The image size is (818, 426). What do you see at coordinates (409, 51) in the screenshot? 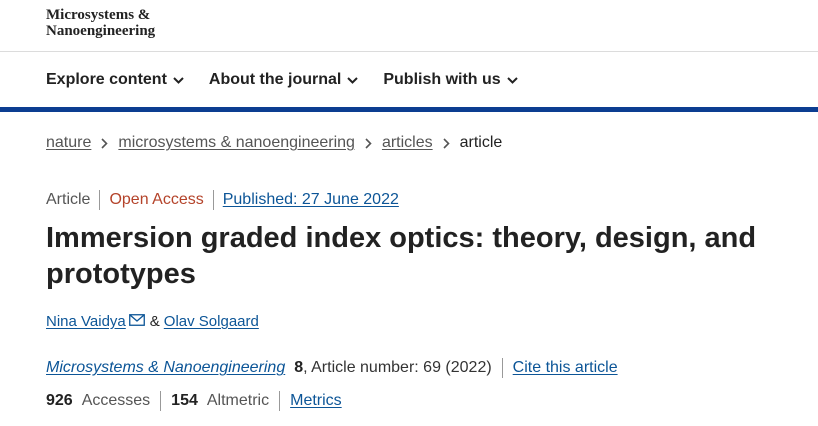
I see `header-divider` at bounding box center [409, 51].